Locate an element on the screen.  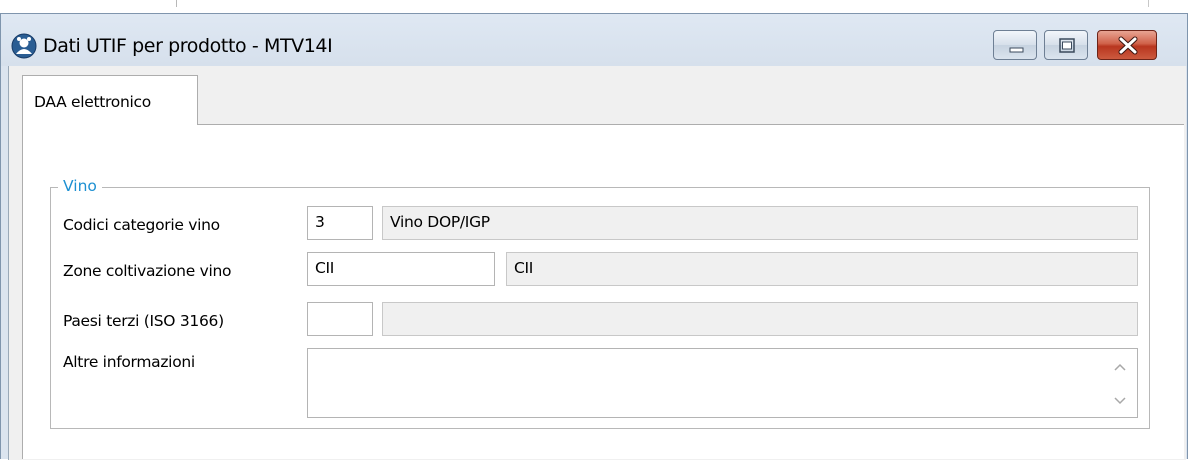
zone-coltivazione-description: CII is located at coordinates (822, 269).